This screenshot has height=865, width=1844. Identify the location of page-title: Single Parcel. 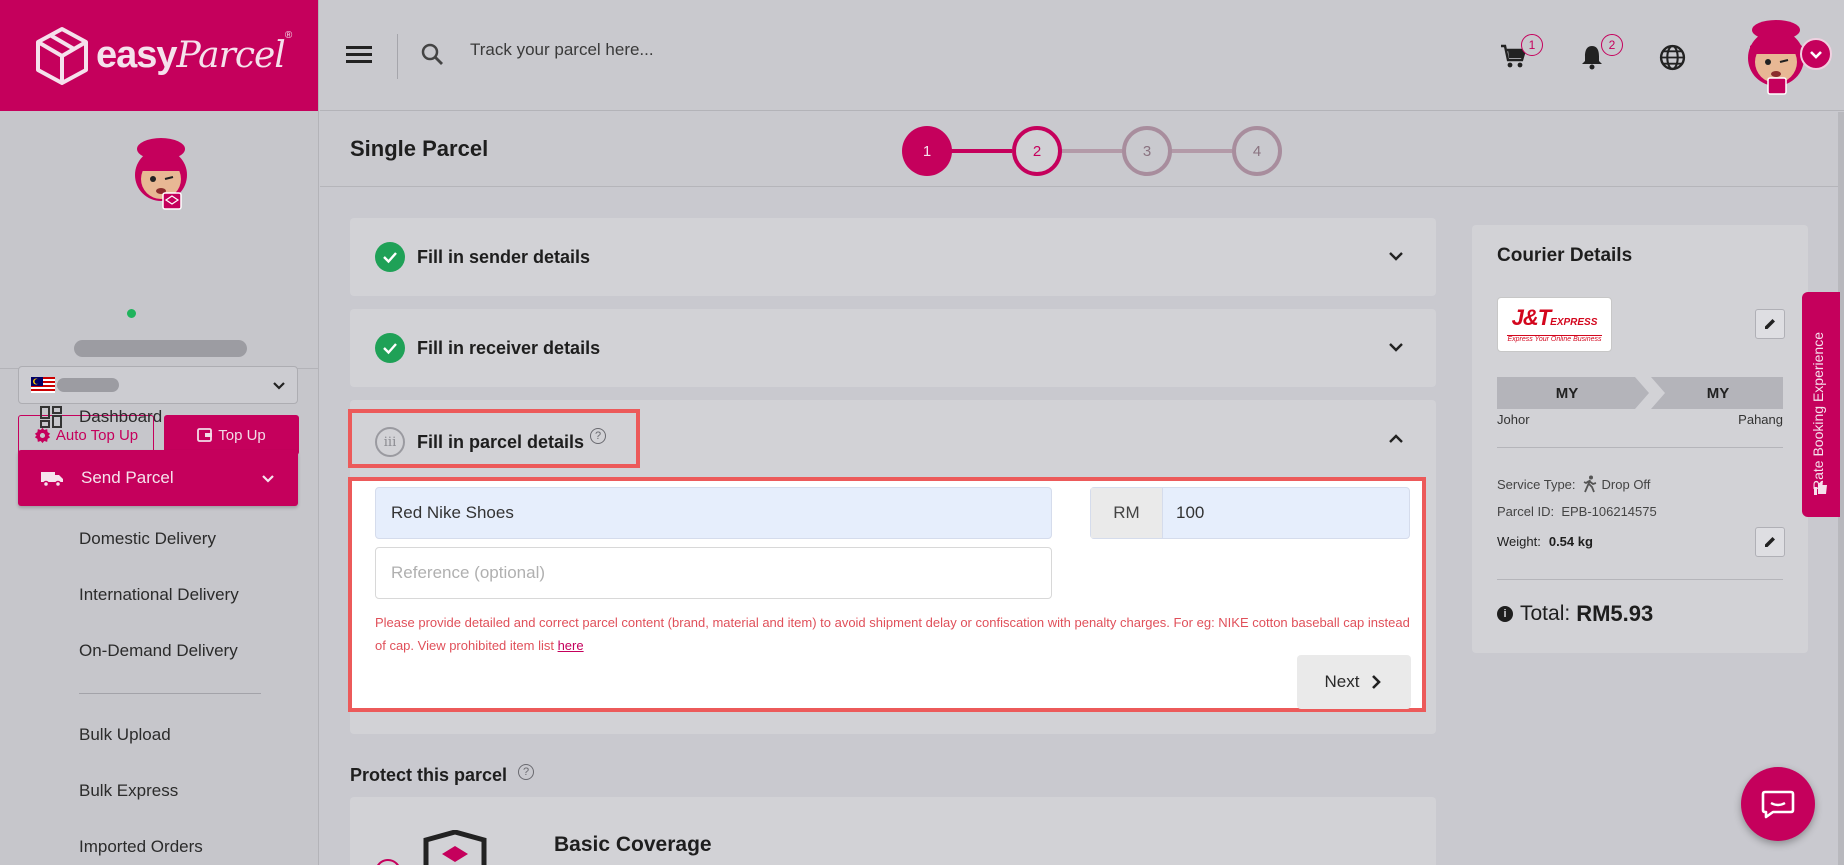
(419, 148).